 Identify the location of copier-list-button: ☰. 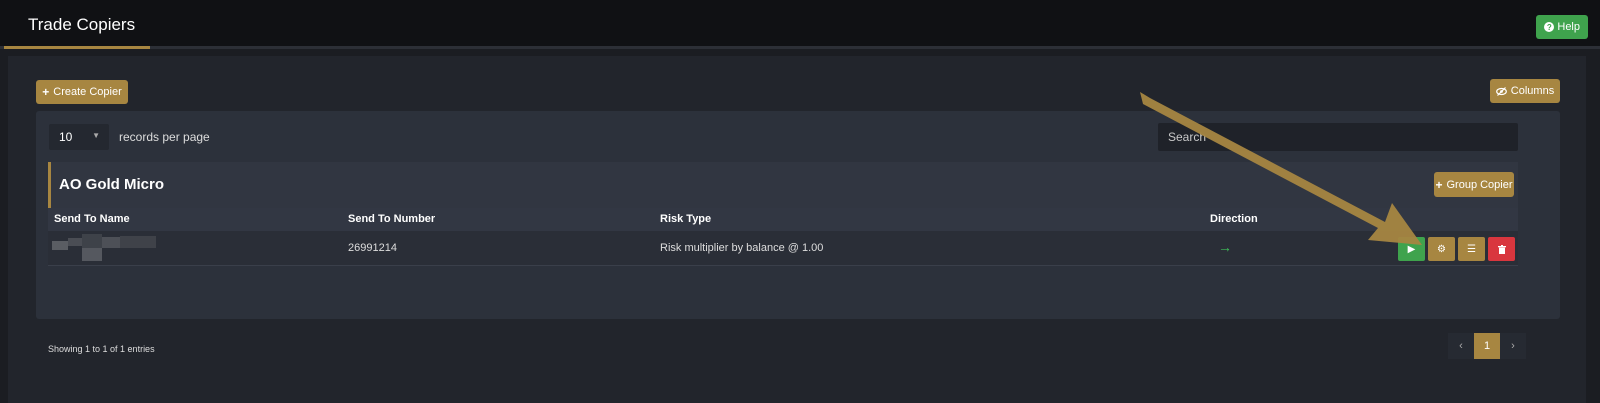
(1471, 249).